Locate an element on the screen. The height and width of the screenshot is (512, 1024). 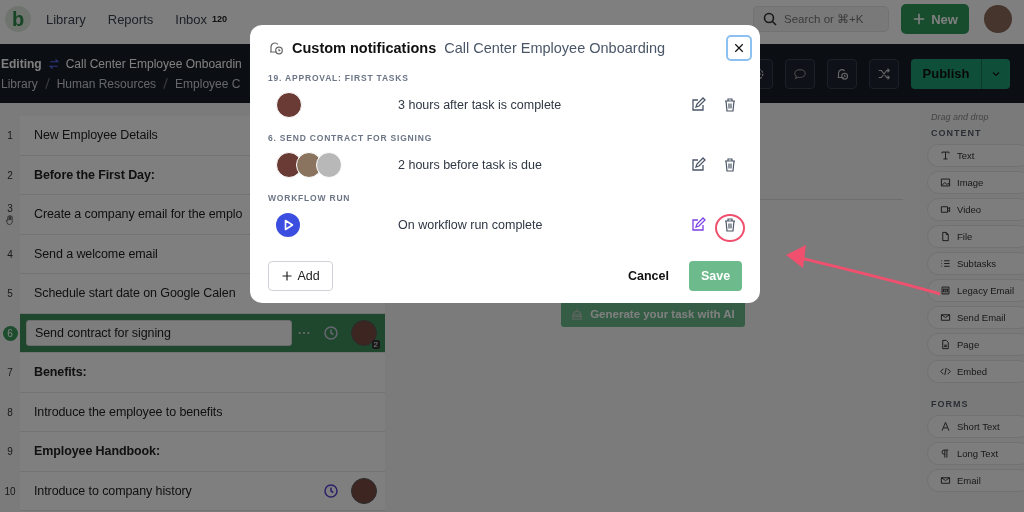
task-title: Introduce to company history is located at coordinates (113, 490).